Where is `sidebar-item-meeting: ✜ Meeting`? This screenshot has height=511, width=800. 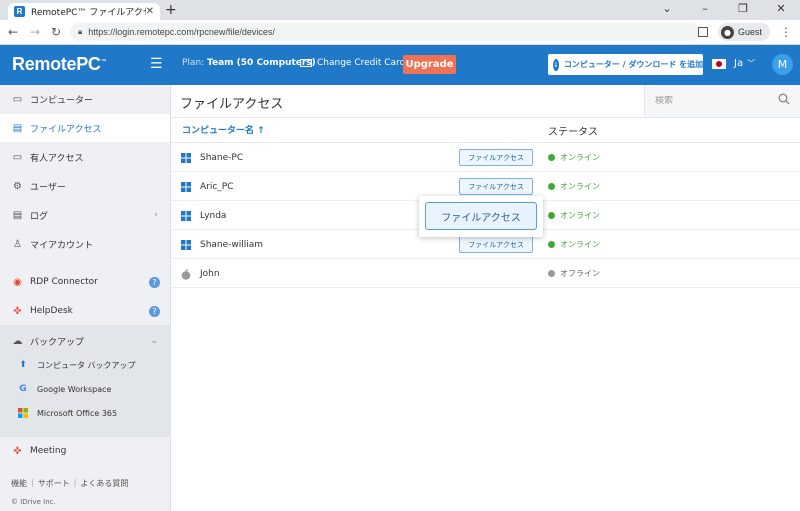 sidebar-item-meeting: ✜ Meeting is located at coordinates (85, 451).